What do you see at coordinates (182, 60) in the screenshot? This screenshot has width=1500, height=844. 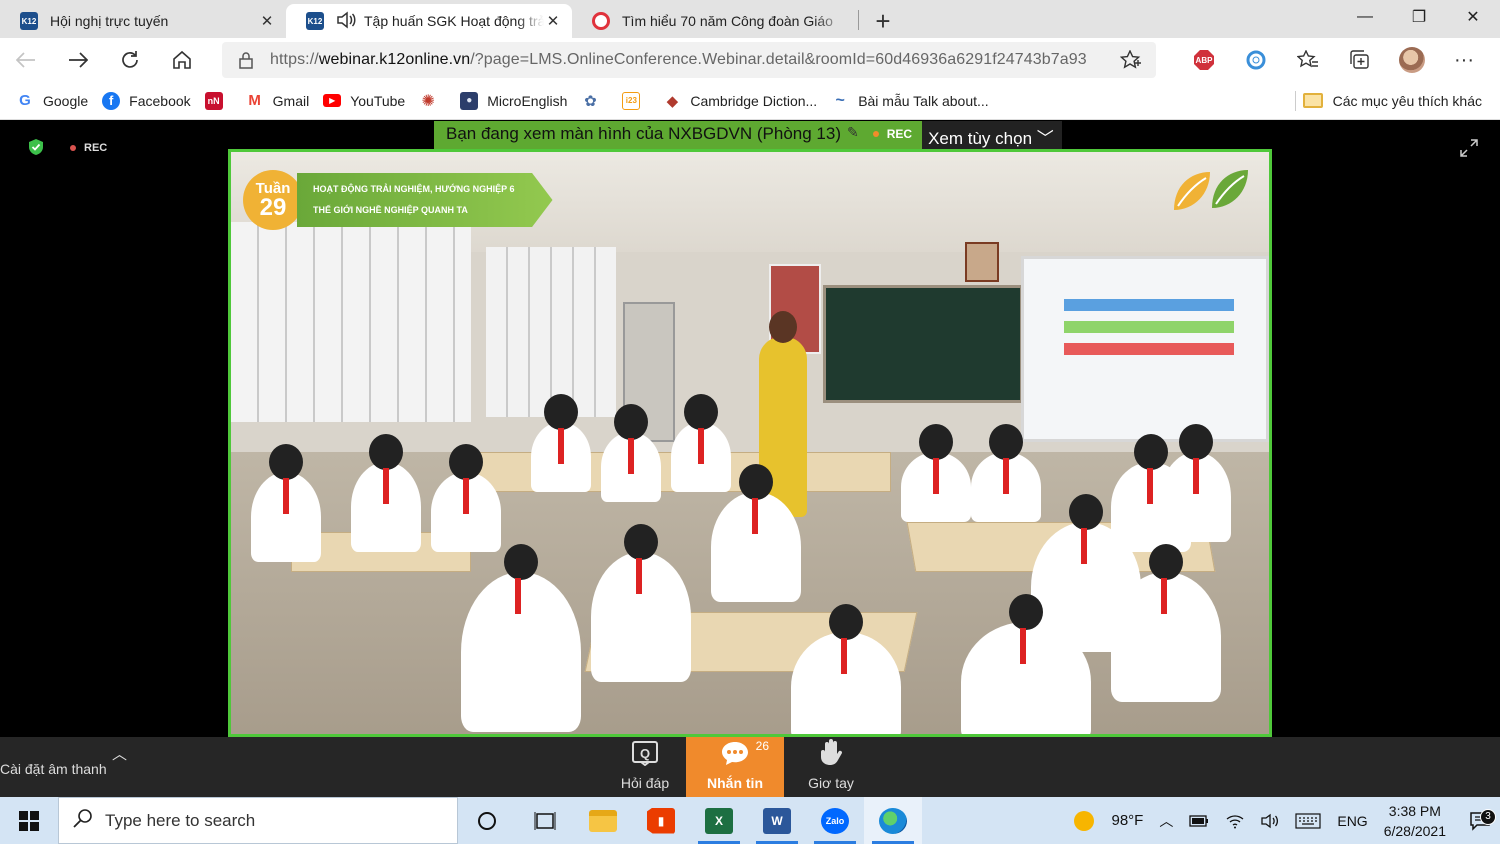 I see `home-button` at bounding box center [182, 60].